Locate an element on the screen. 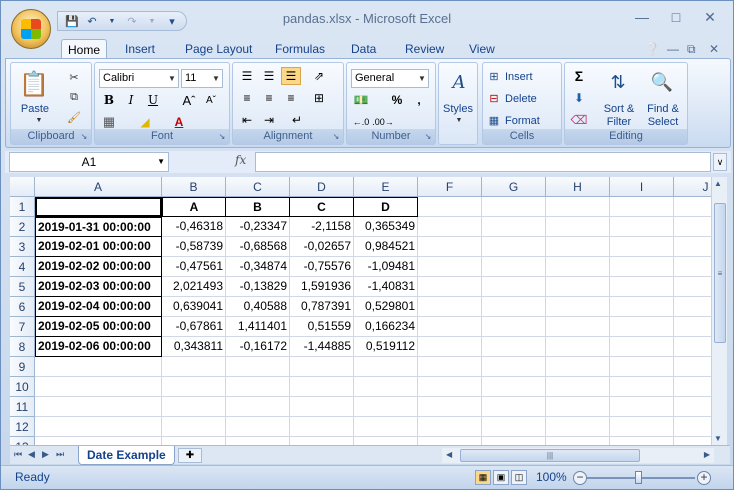 This screenshot has height=490, width=734. select-all-corner is located at coordinates (22, 187).